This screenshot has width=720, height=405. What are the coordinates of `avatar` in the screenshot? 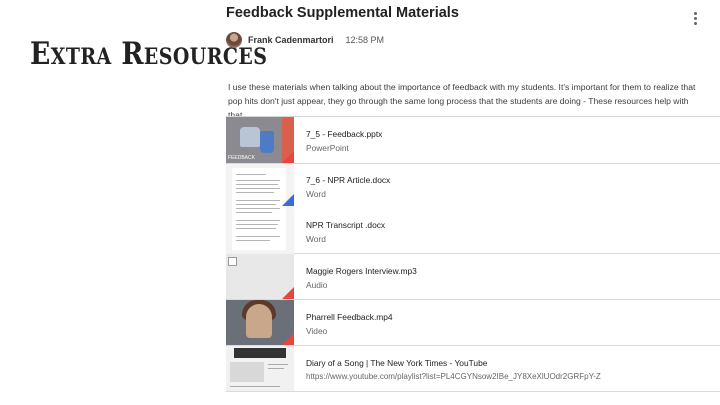 It's located at (234, 40).